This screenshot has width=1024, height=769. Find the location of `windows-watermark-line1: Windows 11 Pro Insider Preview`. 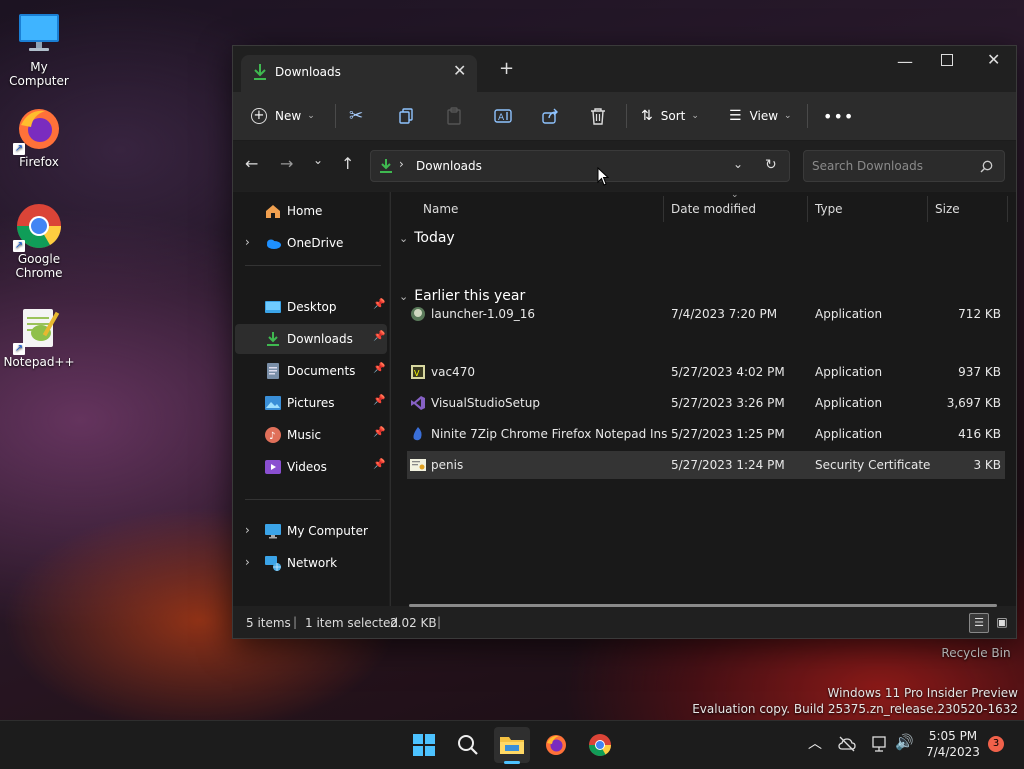

windows-watermark-line1: Windows 11 Pro Insider Preview is located at coordinates (922, 693).